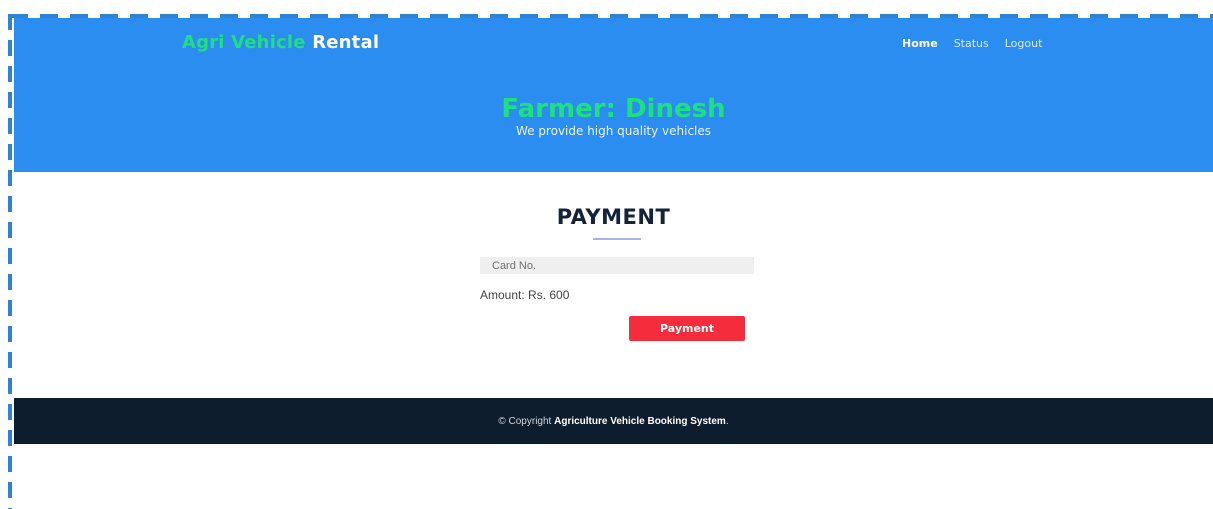  Describe the element at coordinates (10, 261) in the screenshot. I see `selection-frame-left` at that location.